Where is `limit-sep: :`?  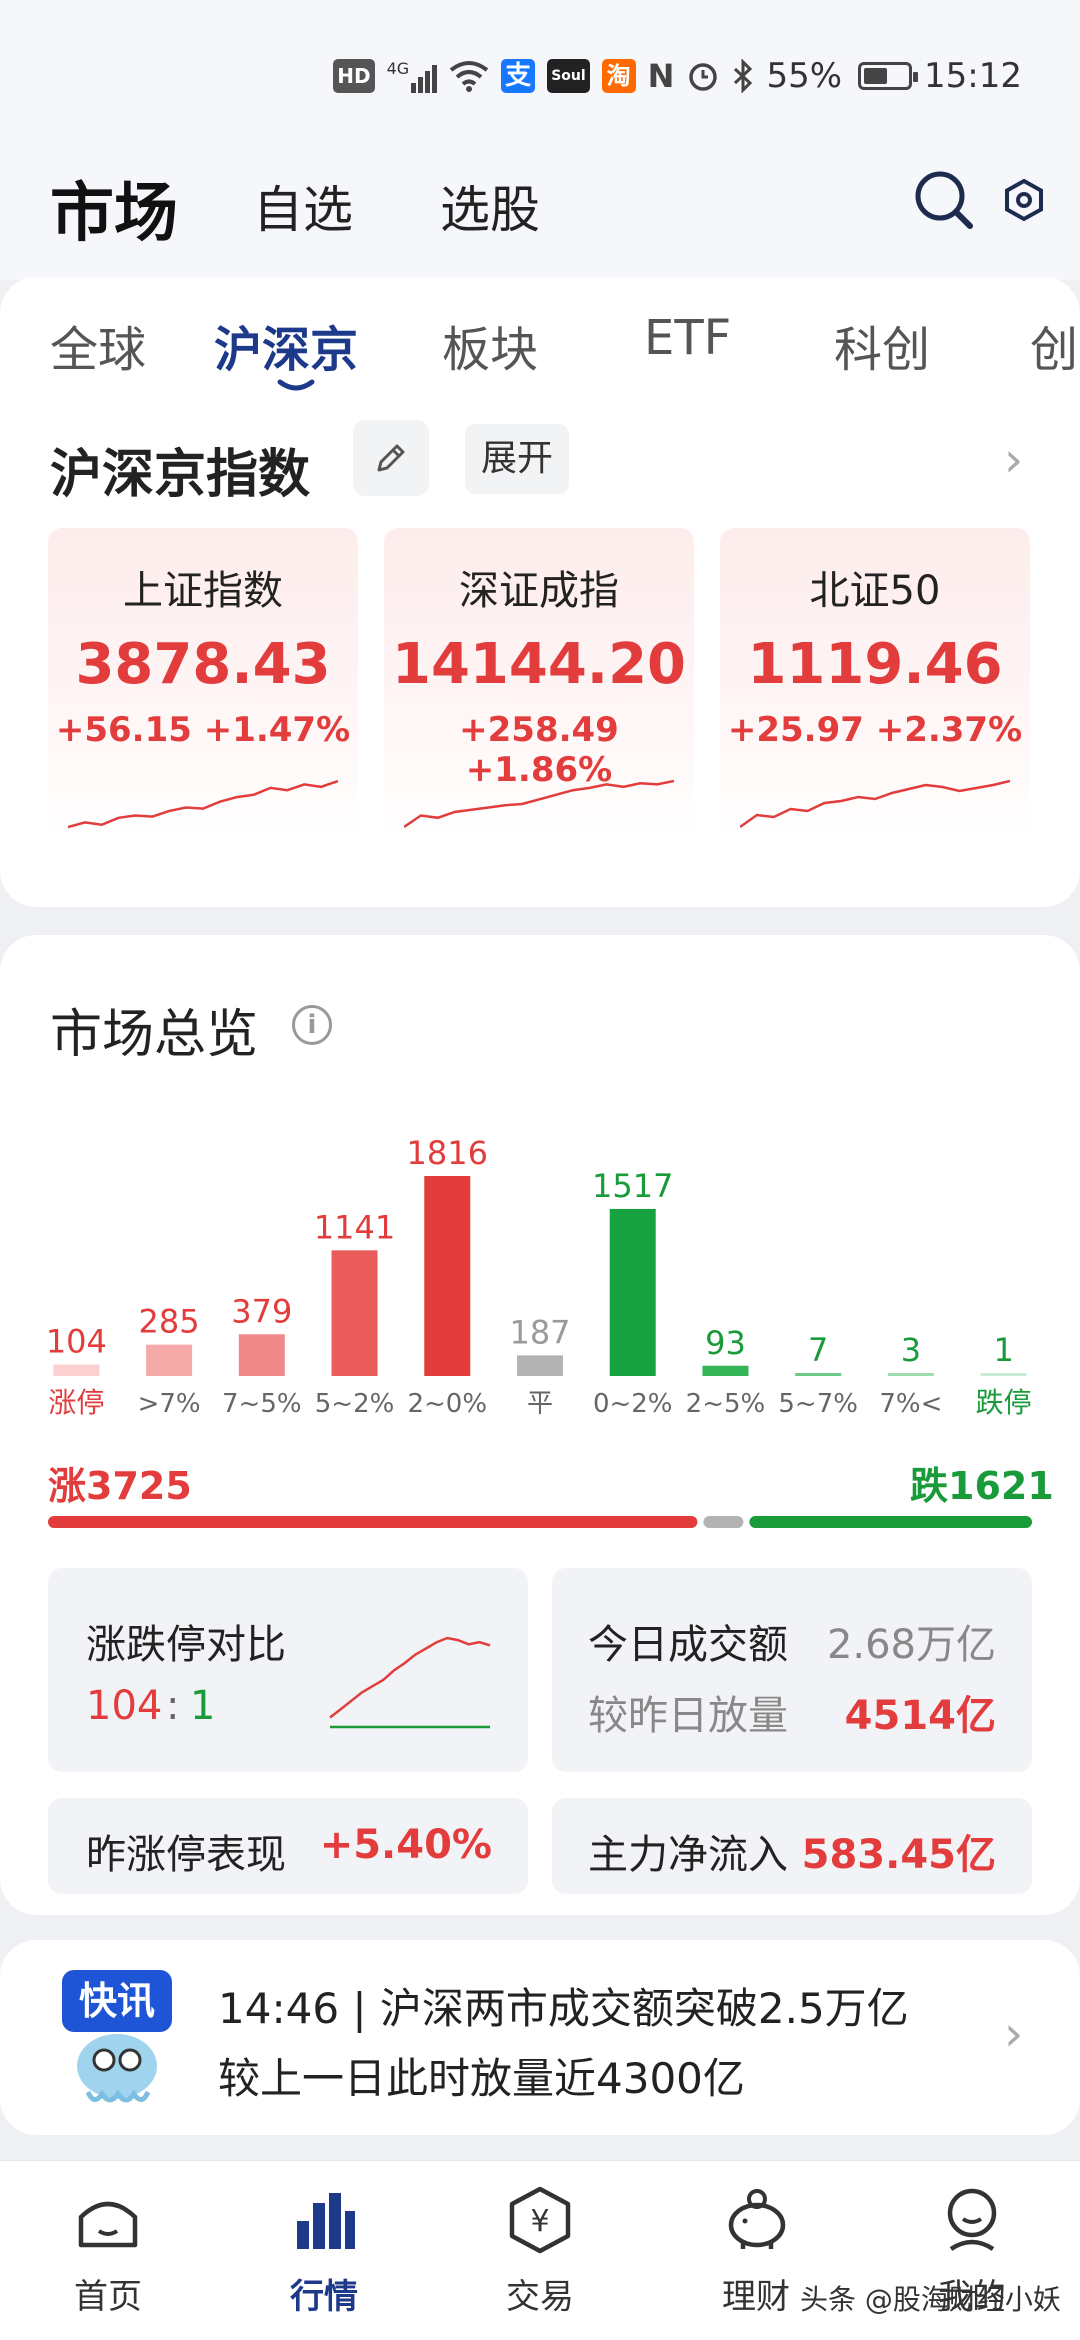
limit-sep: : is located at coordinates (173, 1706).